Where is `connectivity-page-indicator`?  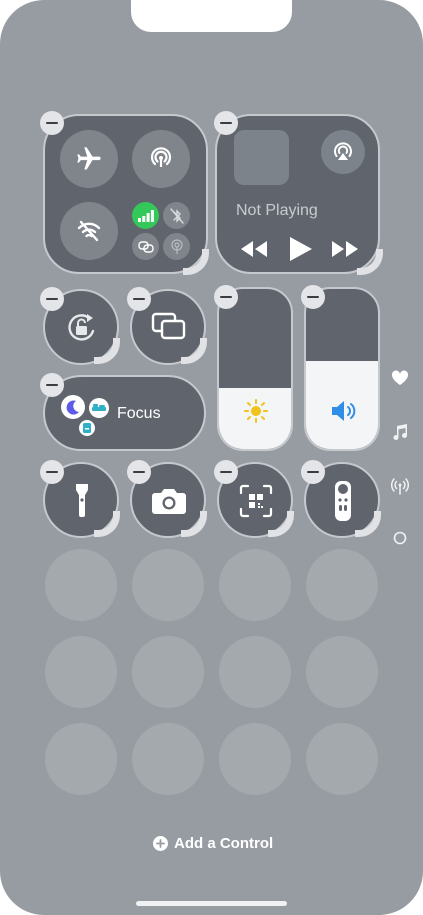 connectivity-page-indicator is located at coordinates (400, 486).